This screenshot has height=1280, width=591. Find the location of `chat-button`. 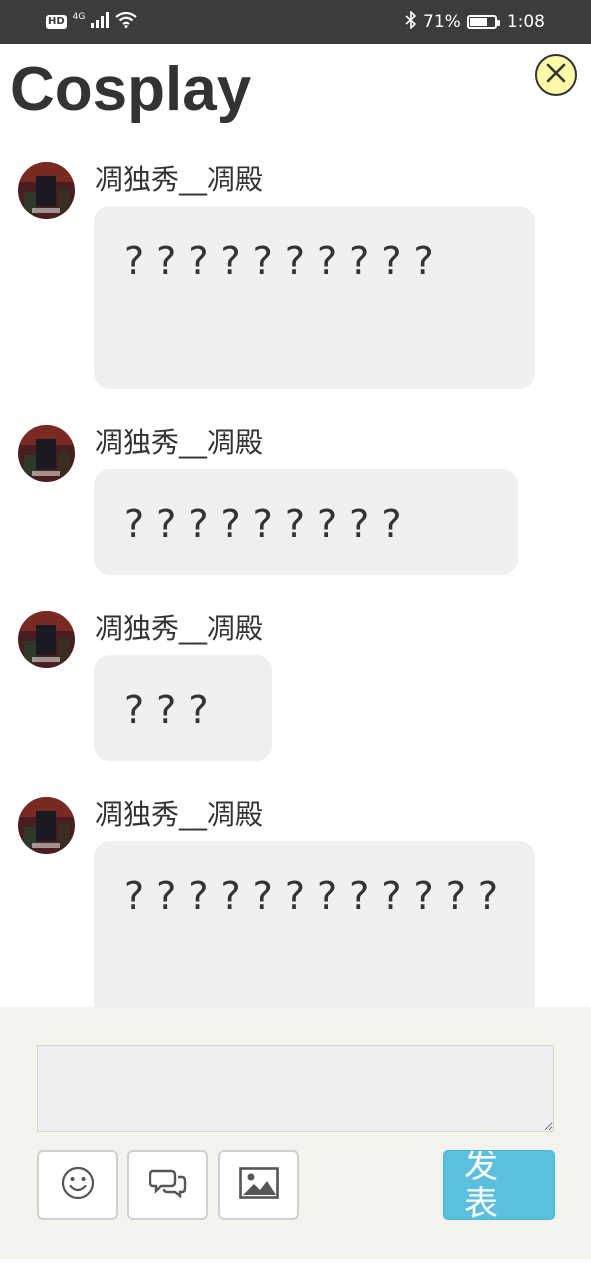

chat-button is located at coordinates (167, 1185).